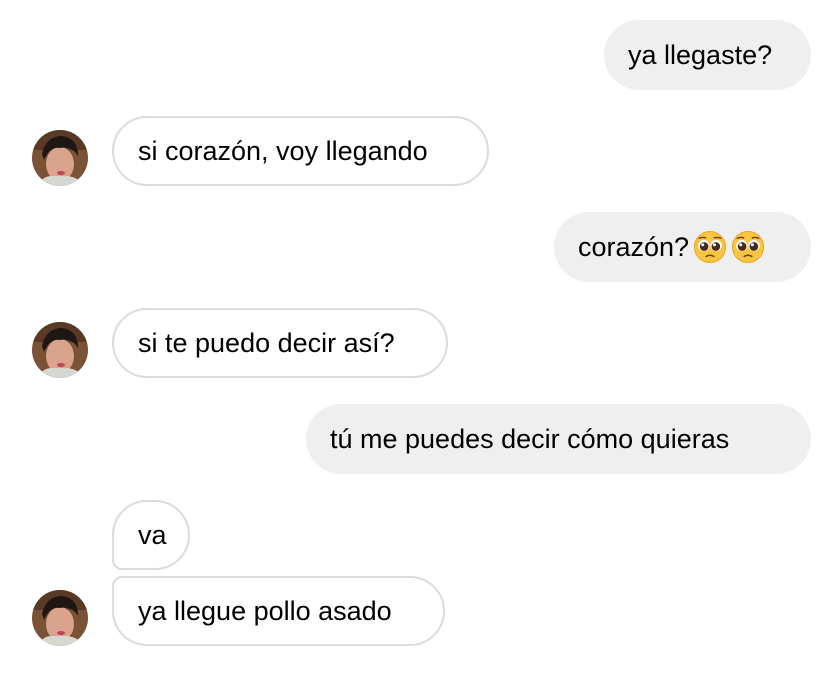  What do you see at coordinates (283, 150) in the screenshot?
I see `message-text: si corazón, voy llegando` at bounding box center [283, 150].